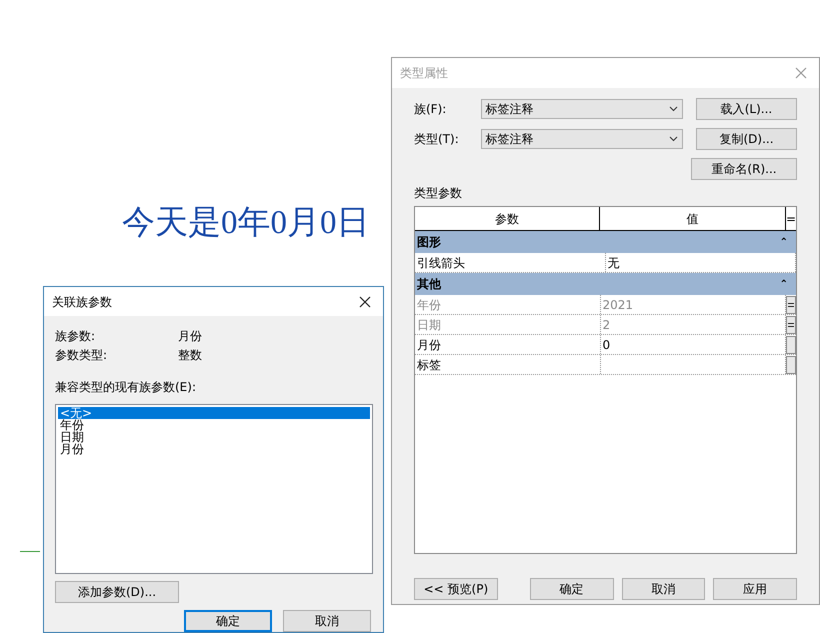  I want to click on list-item: 月份, so click(214, 449).